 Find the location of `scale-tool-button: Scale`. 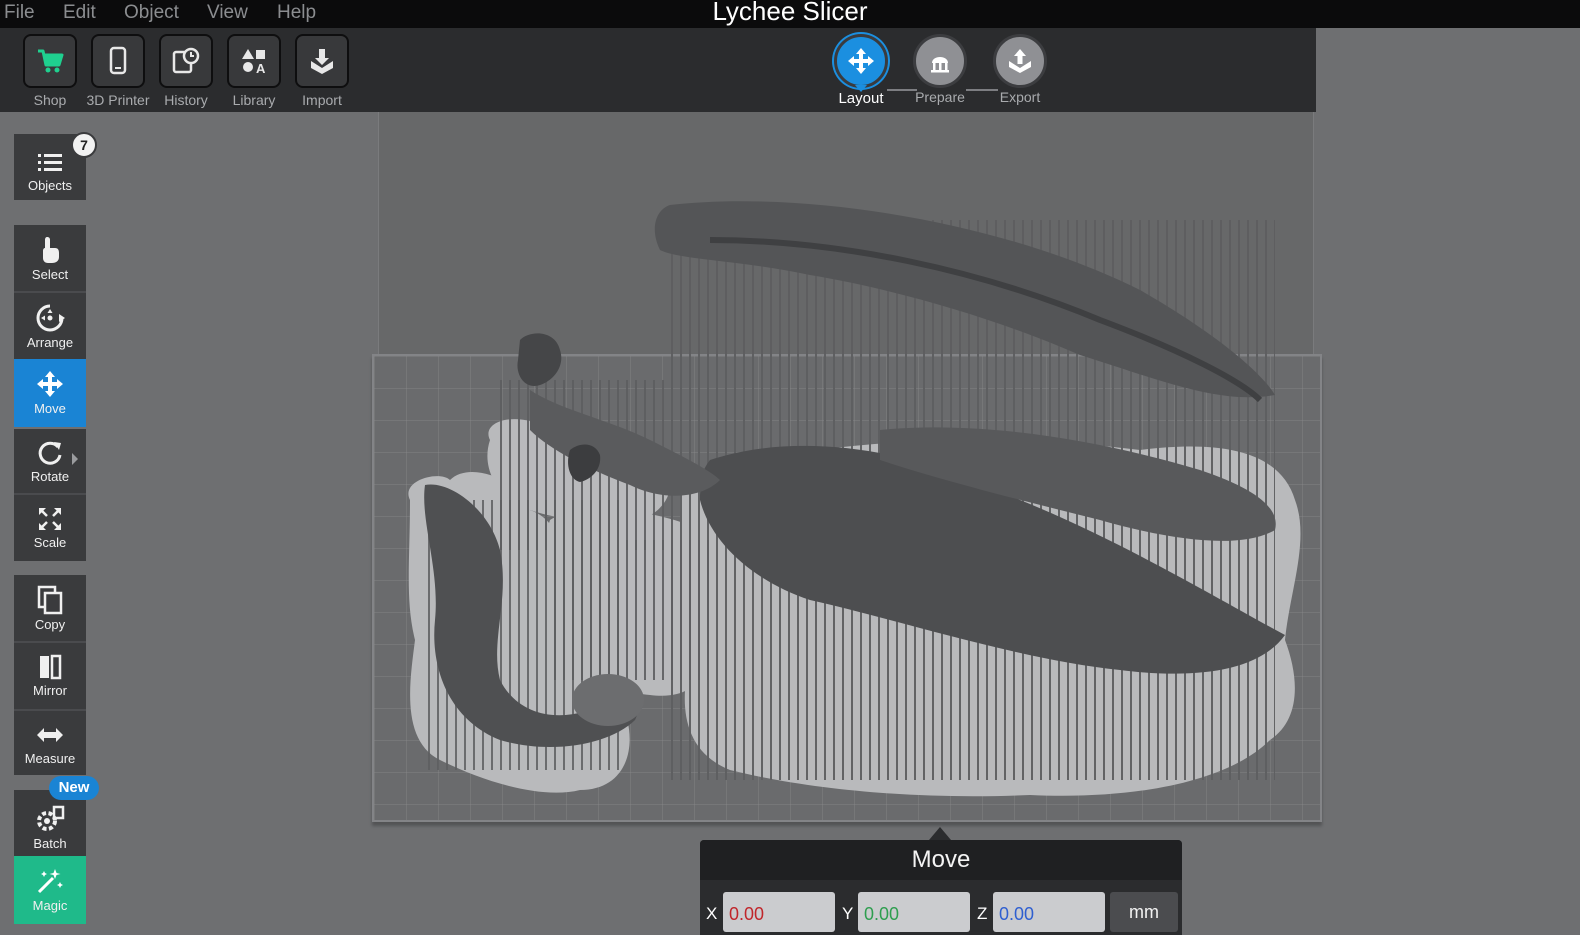

scale-tool-button: Scale is located at coordinates (50, 528).